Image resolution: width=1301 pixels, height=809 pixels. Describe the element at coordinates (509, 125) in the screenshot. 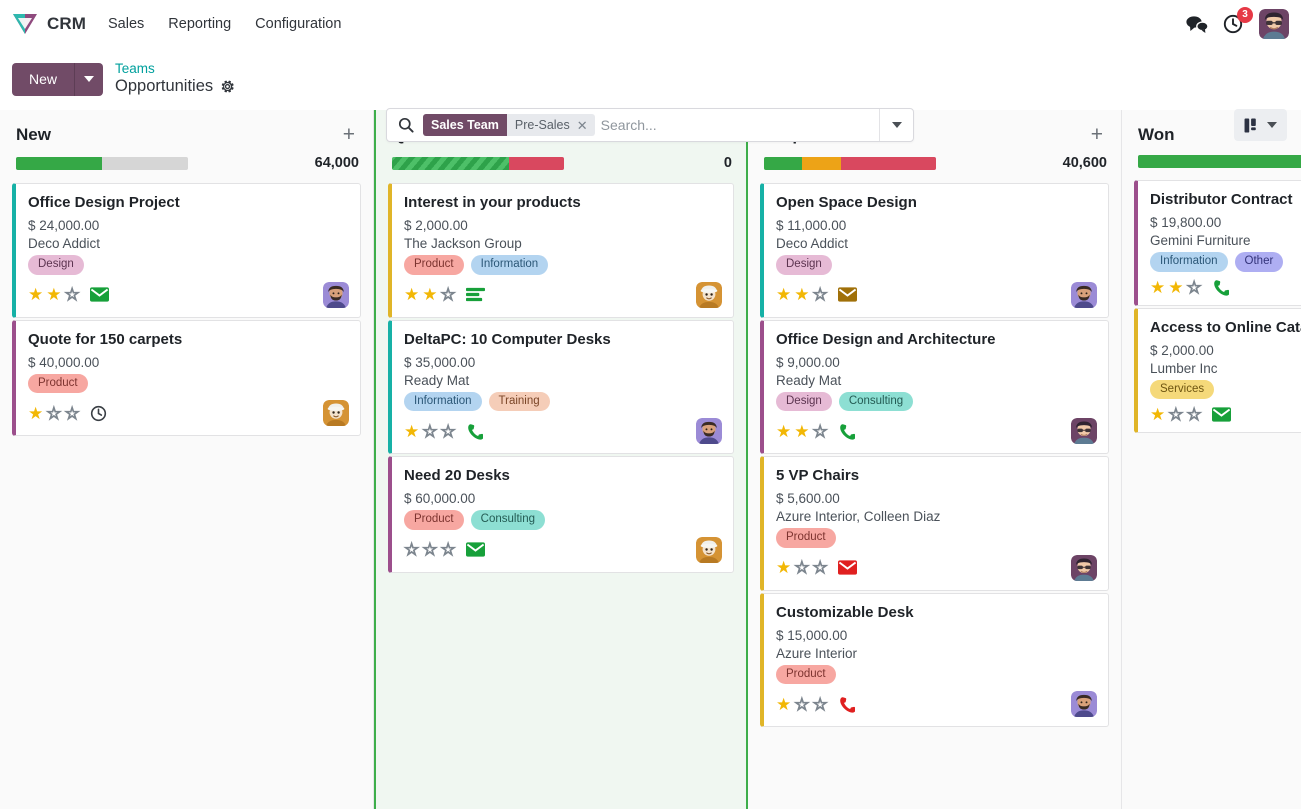

I see `search-facet-sales-team: Sales Team Pre-Sales ✕` at that location.